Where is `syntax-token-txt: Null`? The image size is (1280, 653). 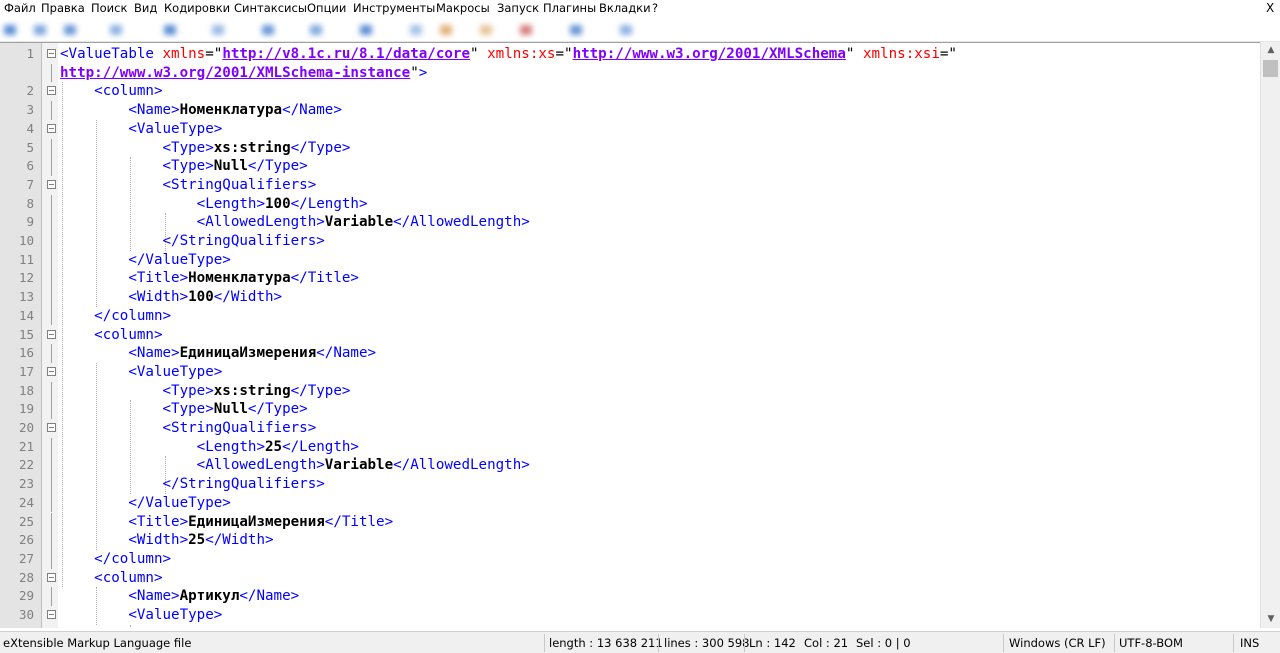
syntax-token-txt: Null is located at coordinates (230, 409).